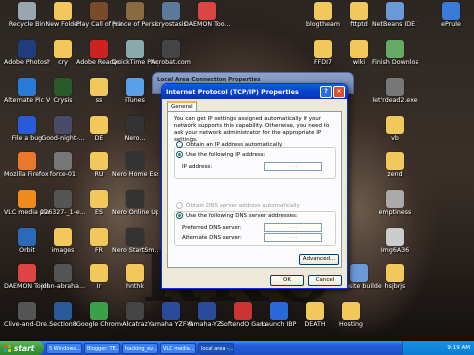 The height and width of the screenshot is (355, 474). Describe the element at coordinates (27, 237) in the screenshot. I see `orbit-icon` at that location.